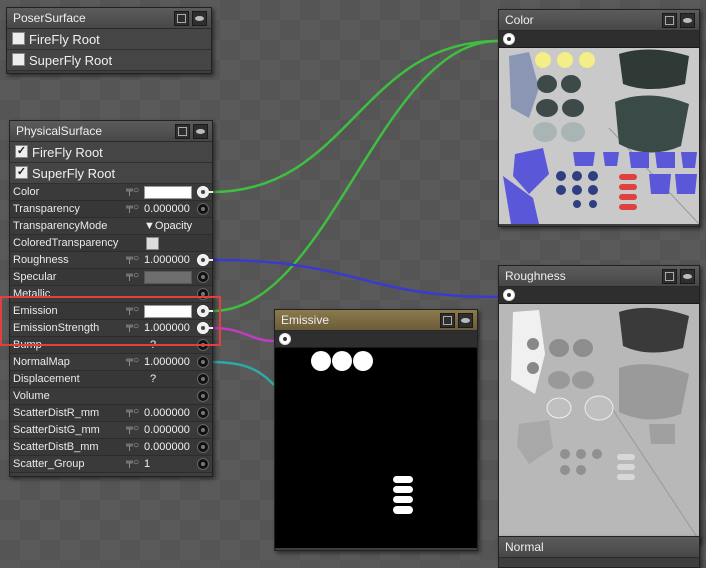 The width and height of the screenshot is (706, 568). What do you see at coordinates (111, 464) in the screenshot?
I see `param-scattergroup: Scatter_Group ╤○ 1` at bounding box center [111, 464].